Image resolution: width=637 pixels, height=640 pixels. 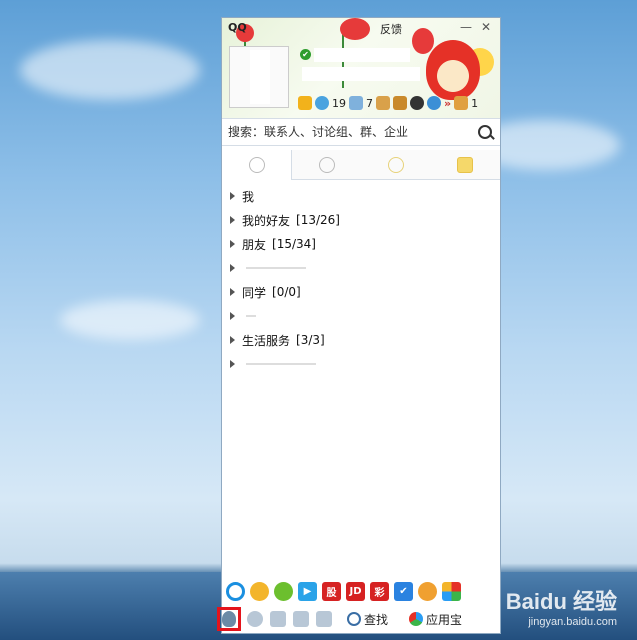 I want to click on tab-recent, so click(x=465, y=165).